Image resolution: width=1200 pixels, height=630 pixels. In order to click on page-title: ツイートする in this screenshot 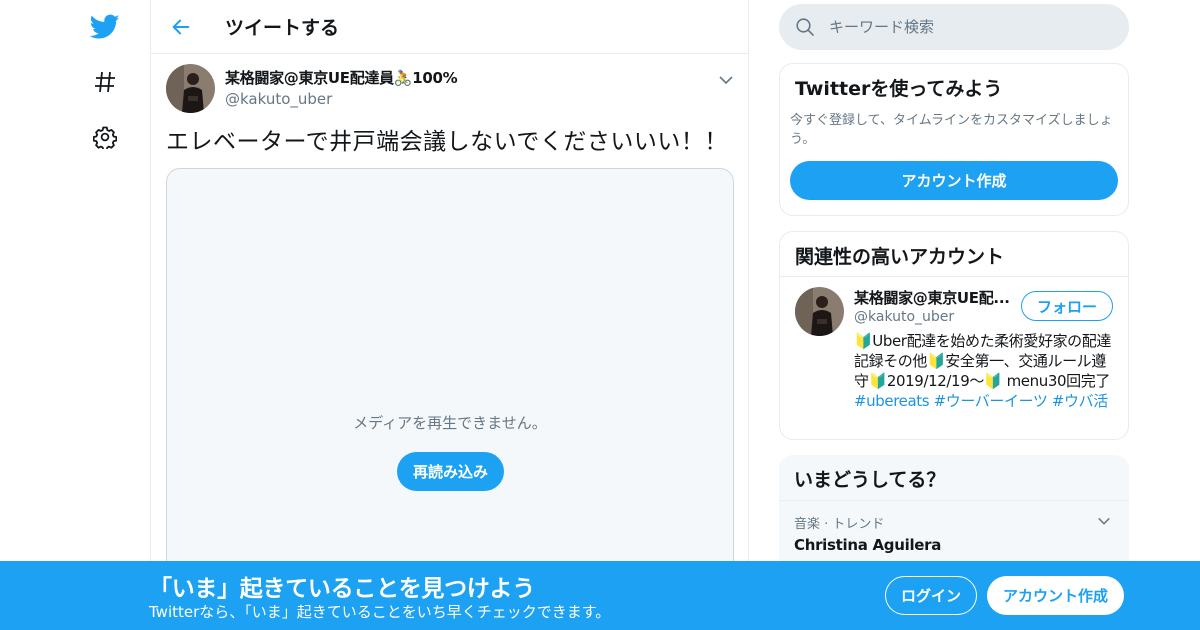, I will do `click(282, 28)`.